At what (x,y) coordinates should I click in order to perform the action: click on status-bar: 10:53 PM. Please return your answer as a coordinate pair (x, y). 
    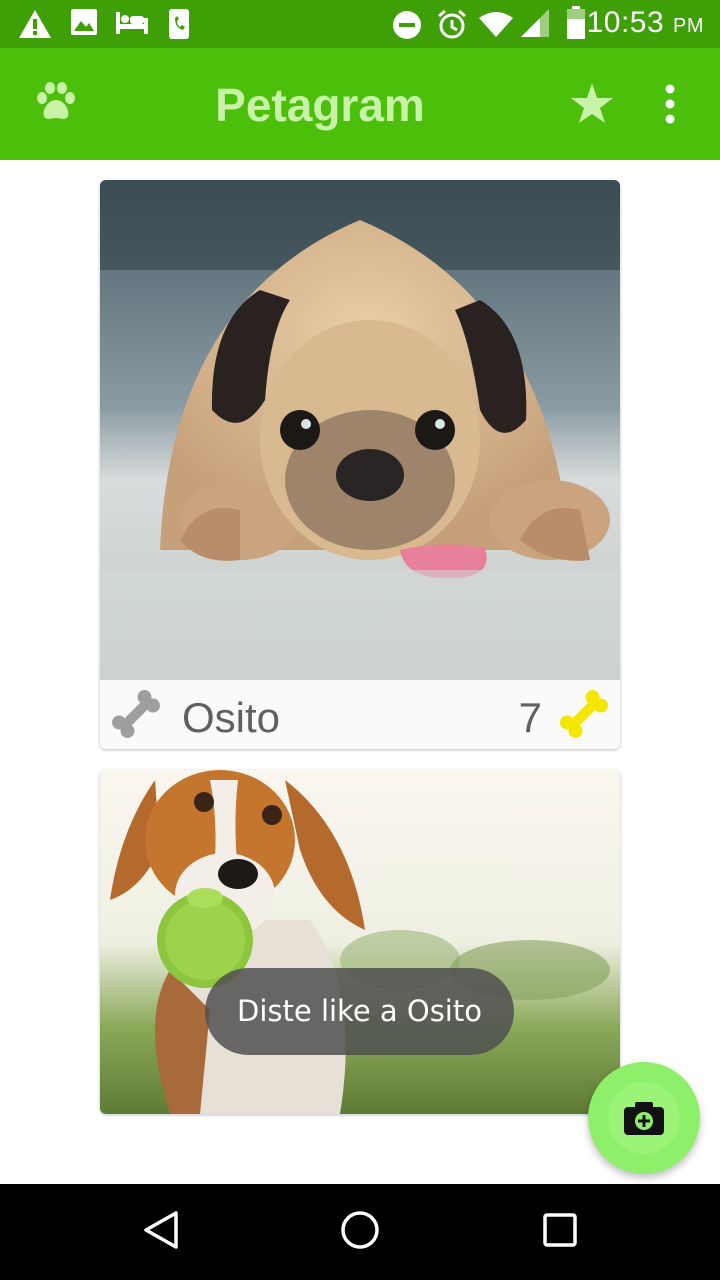
    Looking at the image, I should click on (360, 24).